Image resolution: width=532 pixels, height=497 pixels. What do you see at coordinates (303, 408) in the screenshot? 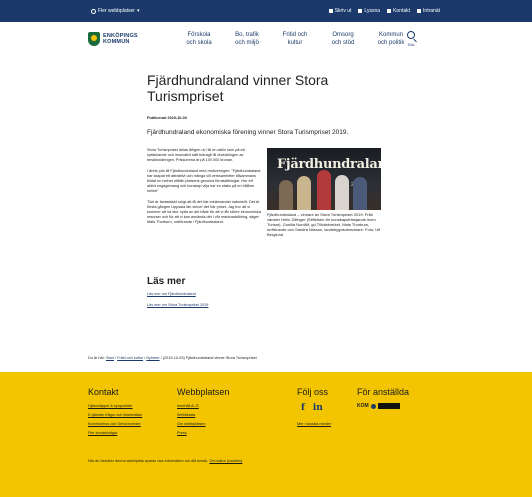
I see `facebook-icon: f` at bounding box center [303, 408].